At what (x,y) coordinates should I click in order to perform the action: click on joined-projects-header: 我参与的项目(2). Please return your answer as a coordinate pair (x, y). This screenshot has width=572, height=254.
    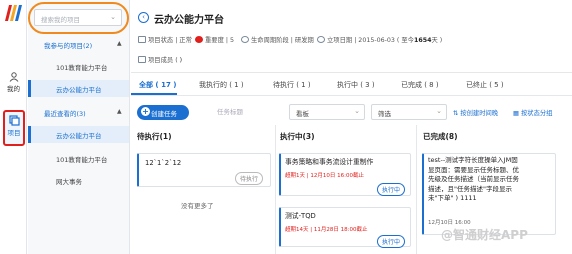
    Looking at the image, I should click on (68, 45).